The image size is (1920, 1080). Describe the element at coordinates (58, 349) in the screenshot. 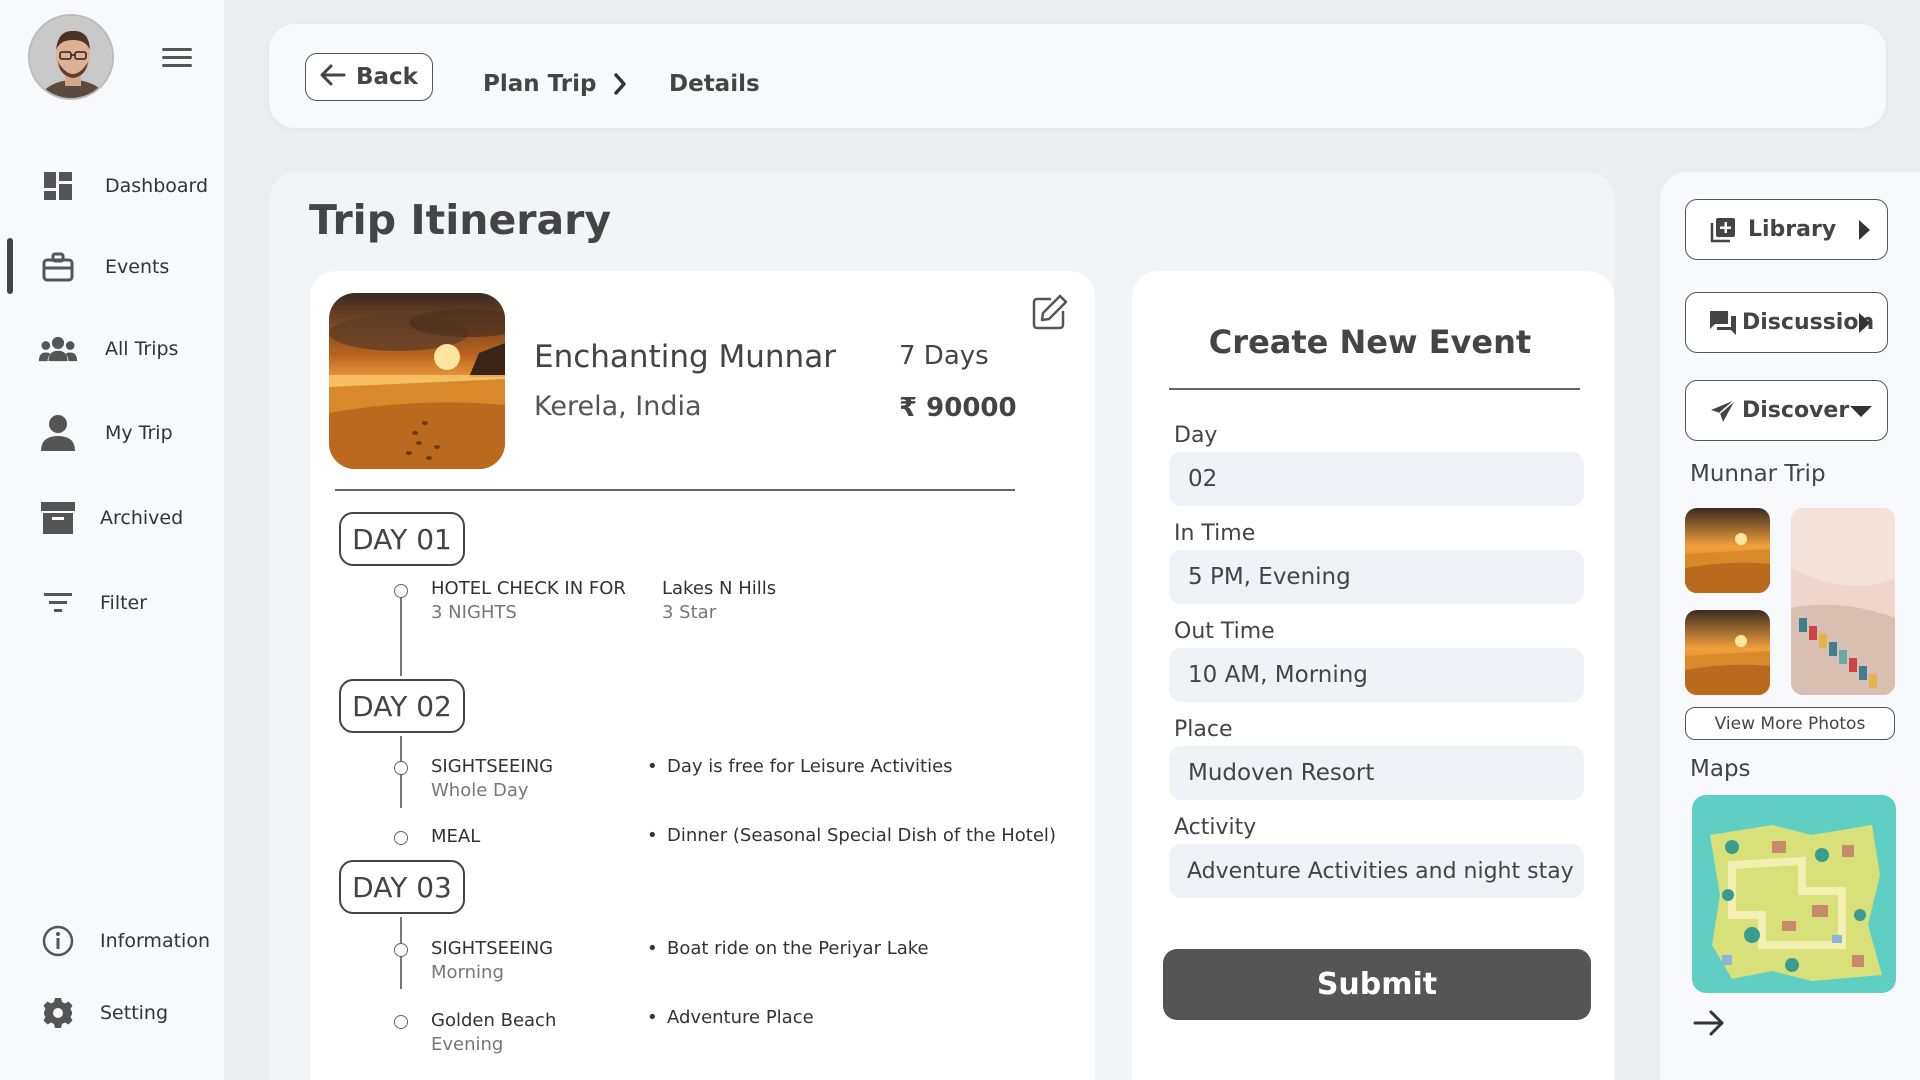

I see `group-icon` at that location.